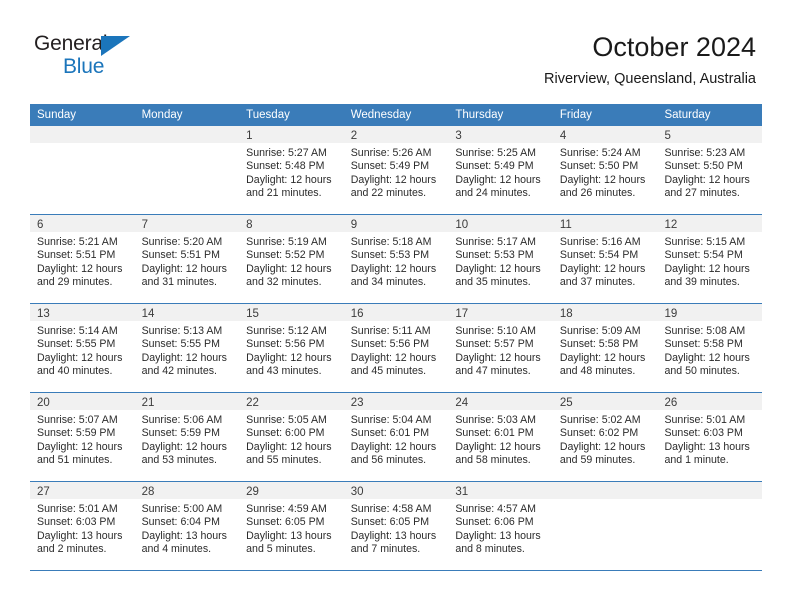 The width and height of the screenshot is (792, 612). I want to click on day-number: 9, so click(354, 225).